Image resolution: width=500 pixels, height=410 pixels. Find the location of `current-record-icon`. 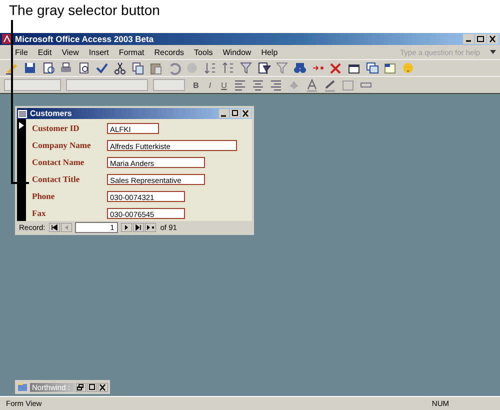

current-record-icon is located at coordinates (21, 125).